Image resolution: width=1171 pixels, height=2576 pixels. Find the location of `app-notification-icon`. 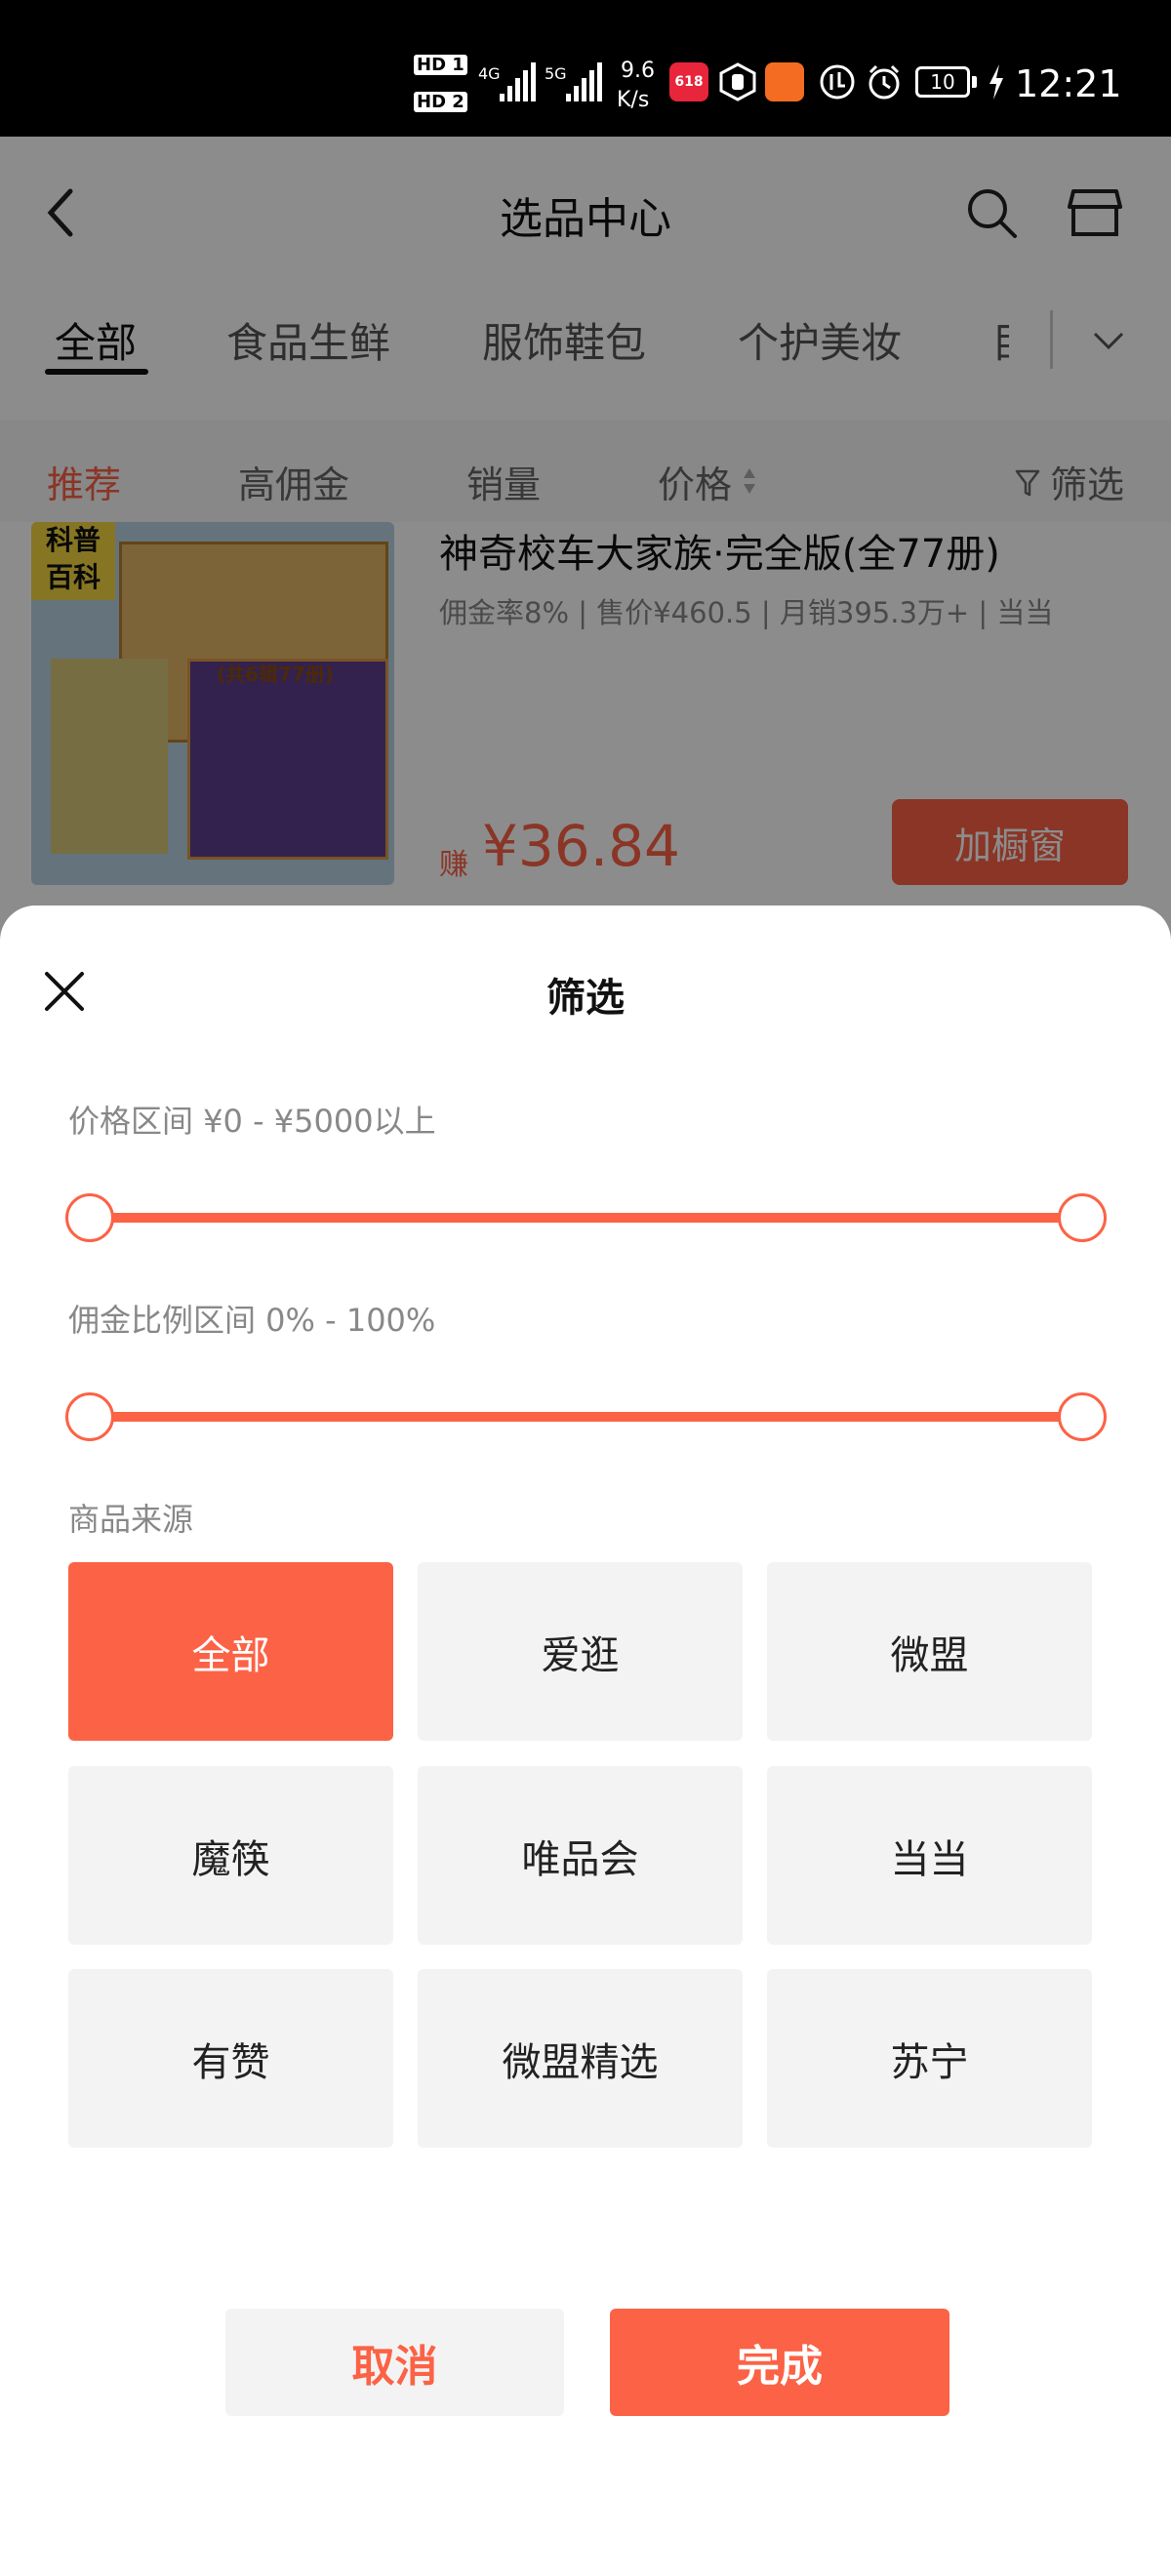

app-notification-icon is located at coordinates (784, 81).